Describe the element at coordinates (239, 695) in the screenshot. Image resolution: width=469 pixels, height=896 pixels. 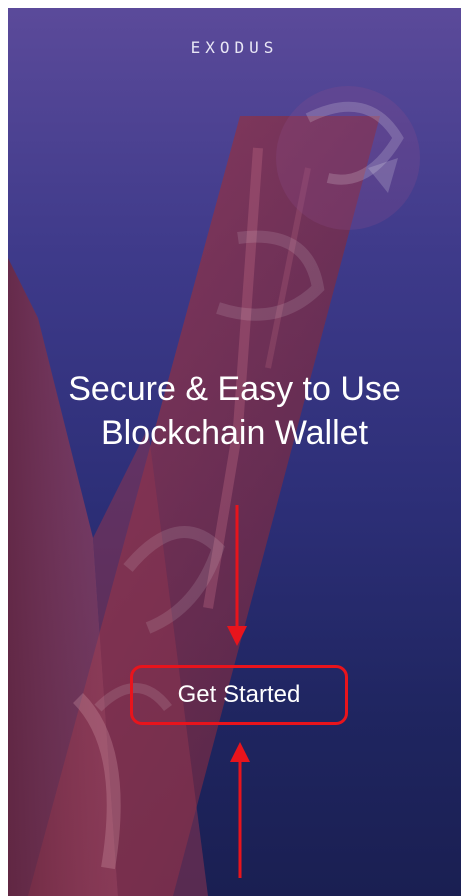
I see `get-started-button: Get Started` at that location.